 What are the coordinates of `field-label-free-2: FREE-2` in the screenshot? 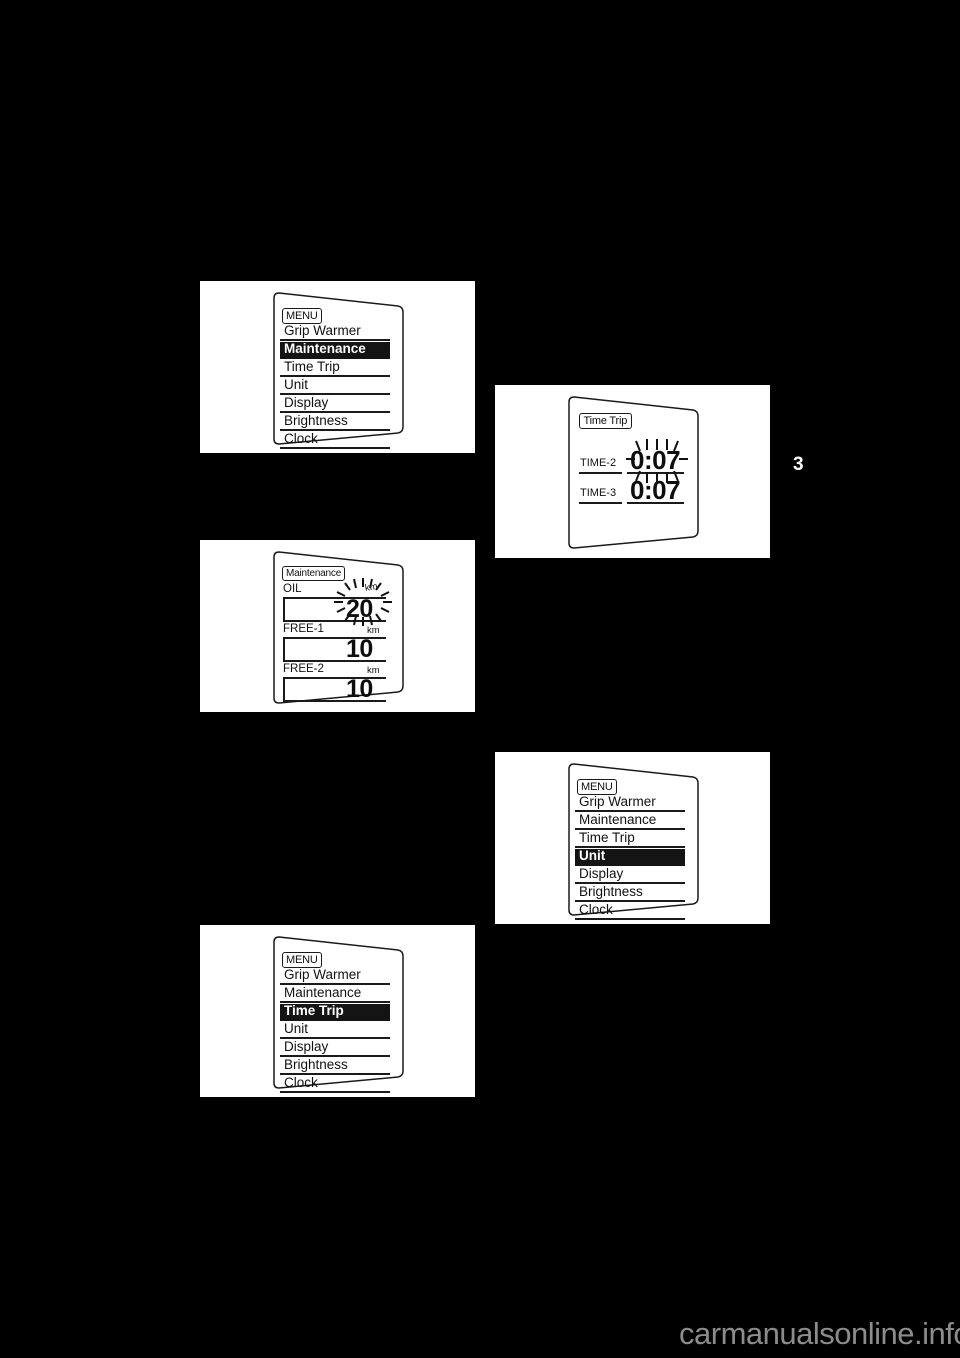 It's located at (303, 669).